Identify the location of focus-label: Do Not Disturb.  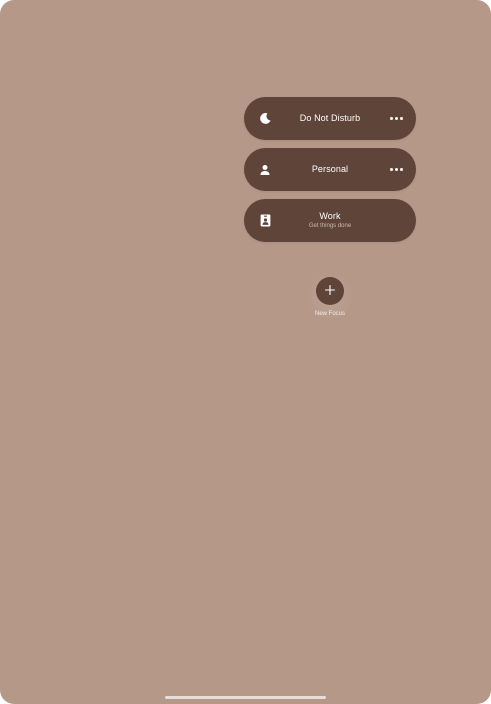
(330, 117).